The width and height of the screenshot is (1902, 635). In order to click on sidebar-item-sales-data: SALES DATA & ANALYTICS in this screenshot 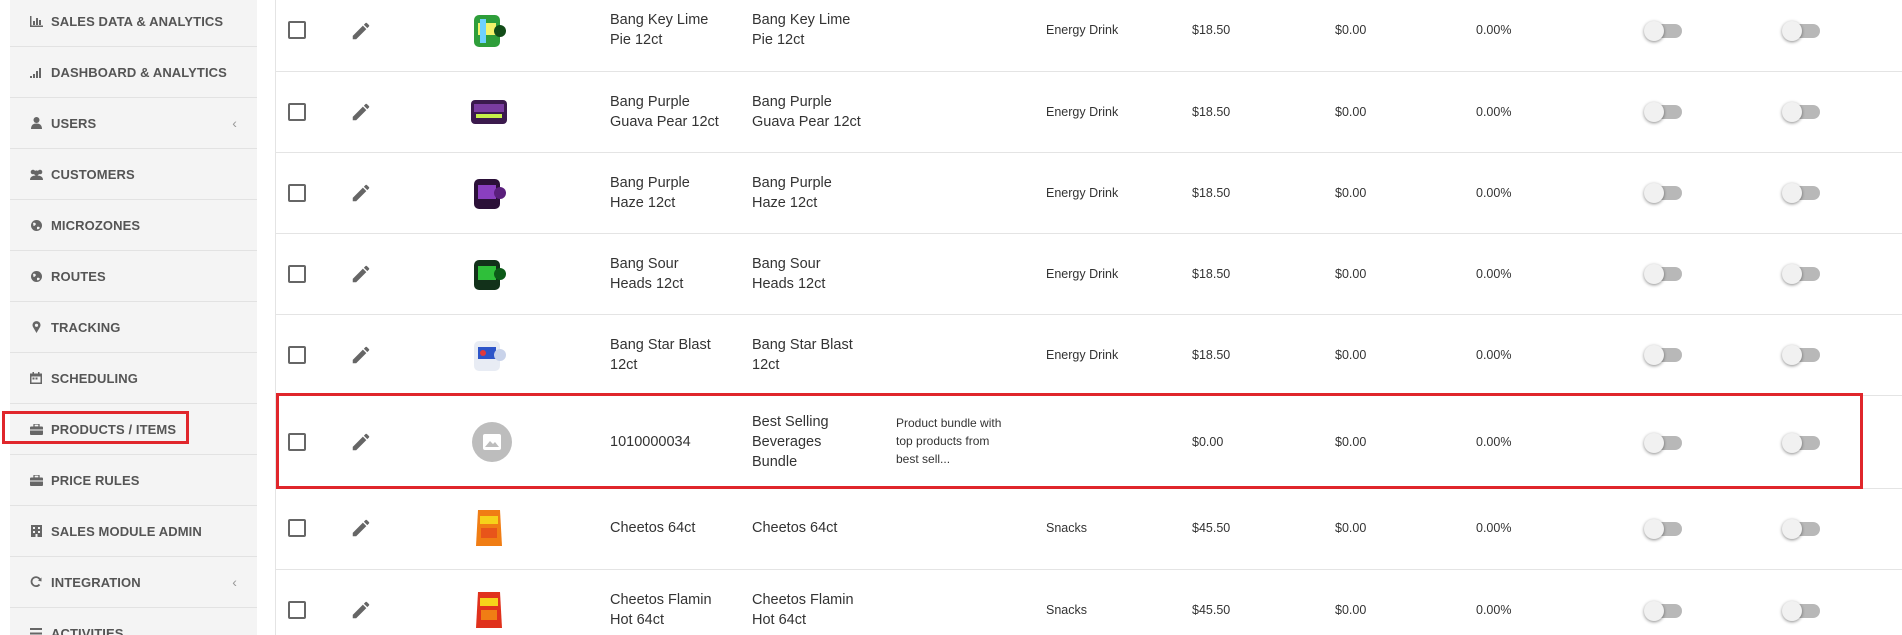, I will do `click(133, 23)`.